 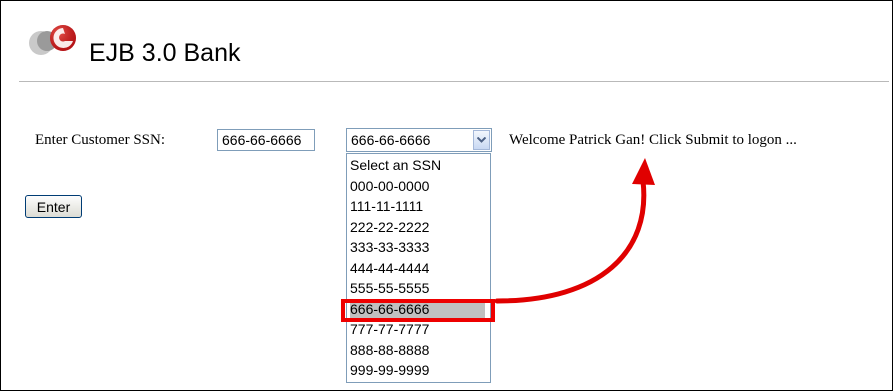 What do you see at coordinates (52, 40) in the screenshot?
I see `bank-logo-icon` at bounding box center [52, 40].